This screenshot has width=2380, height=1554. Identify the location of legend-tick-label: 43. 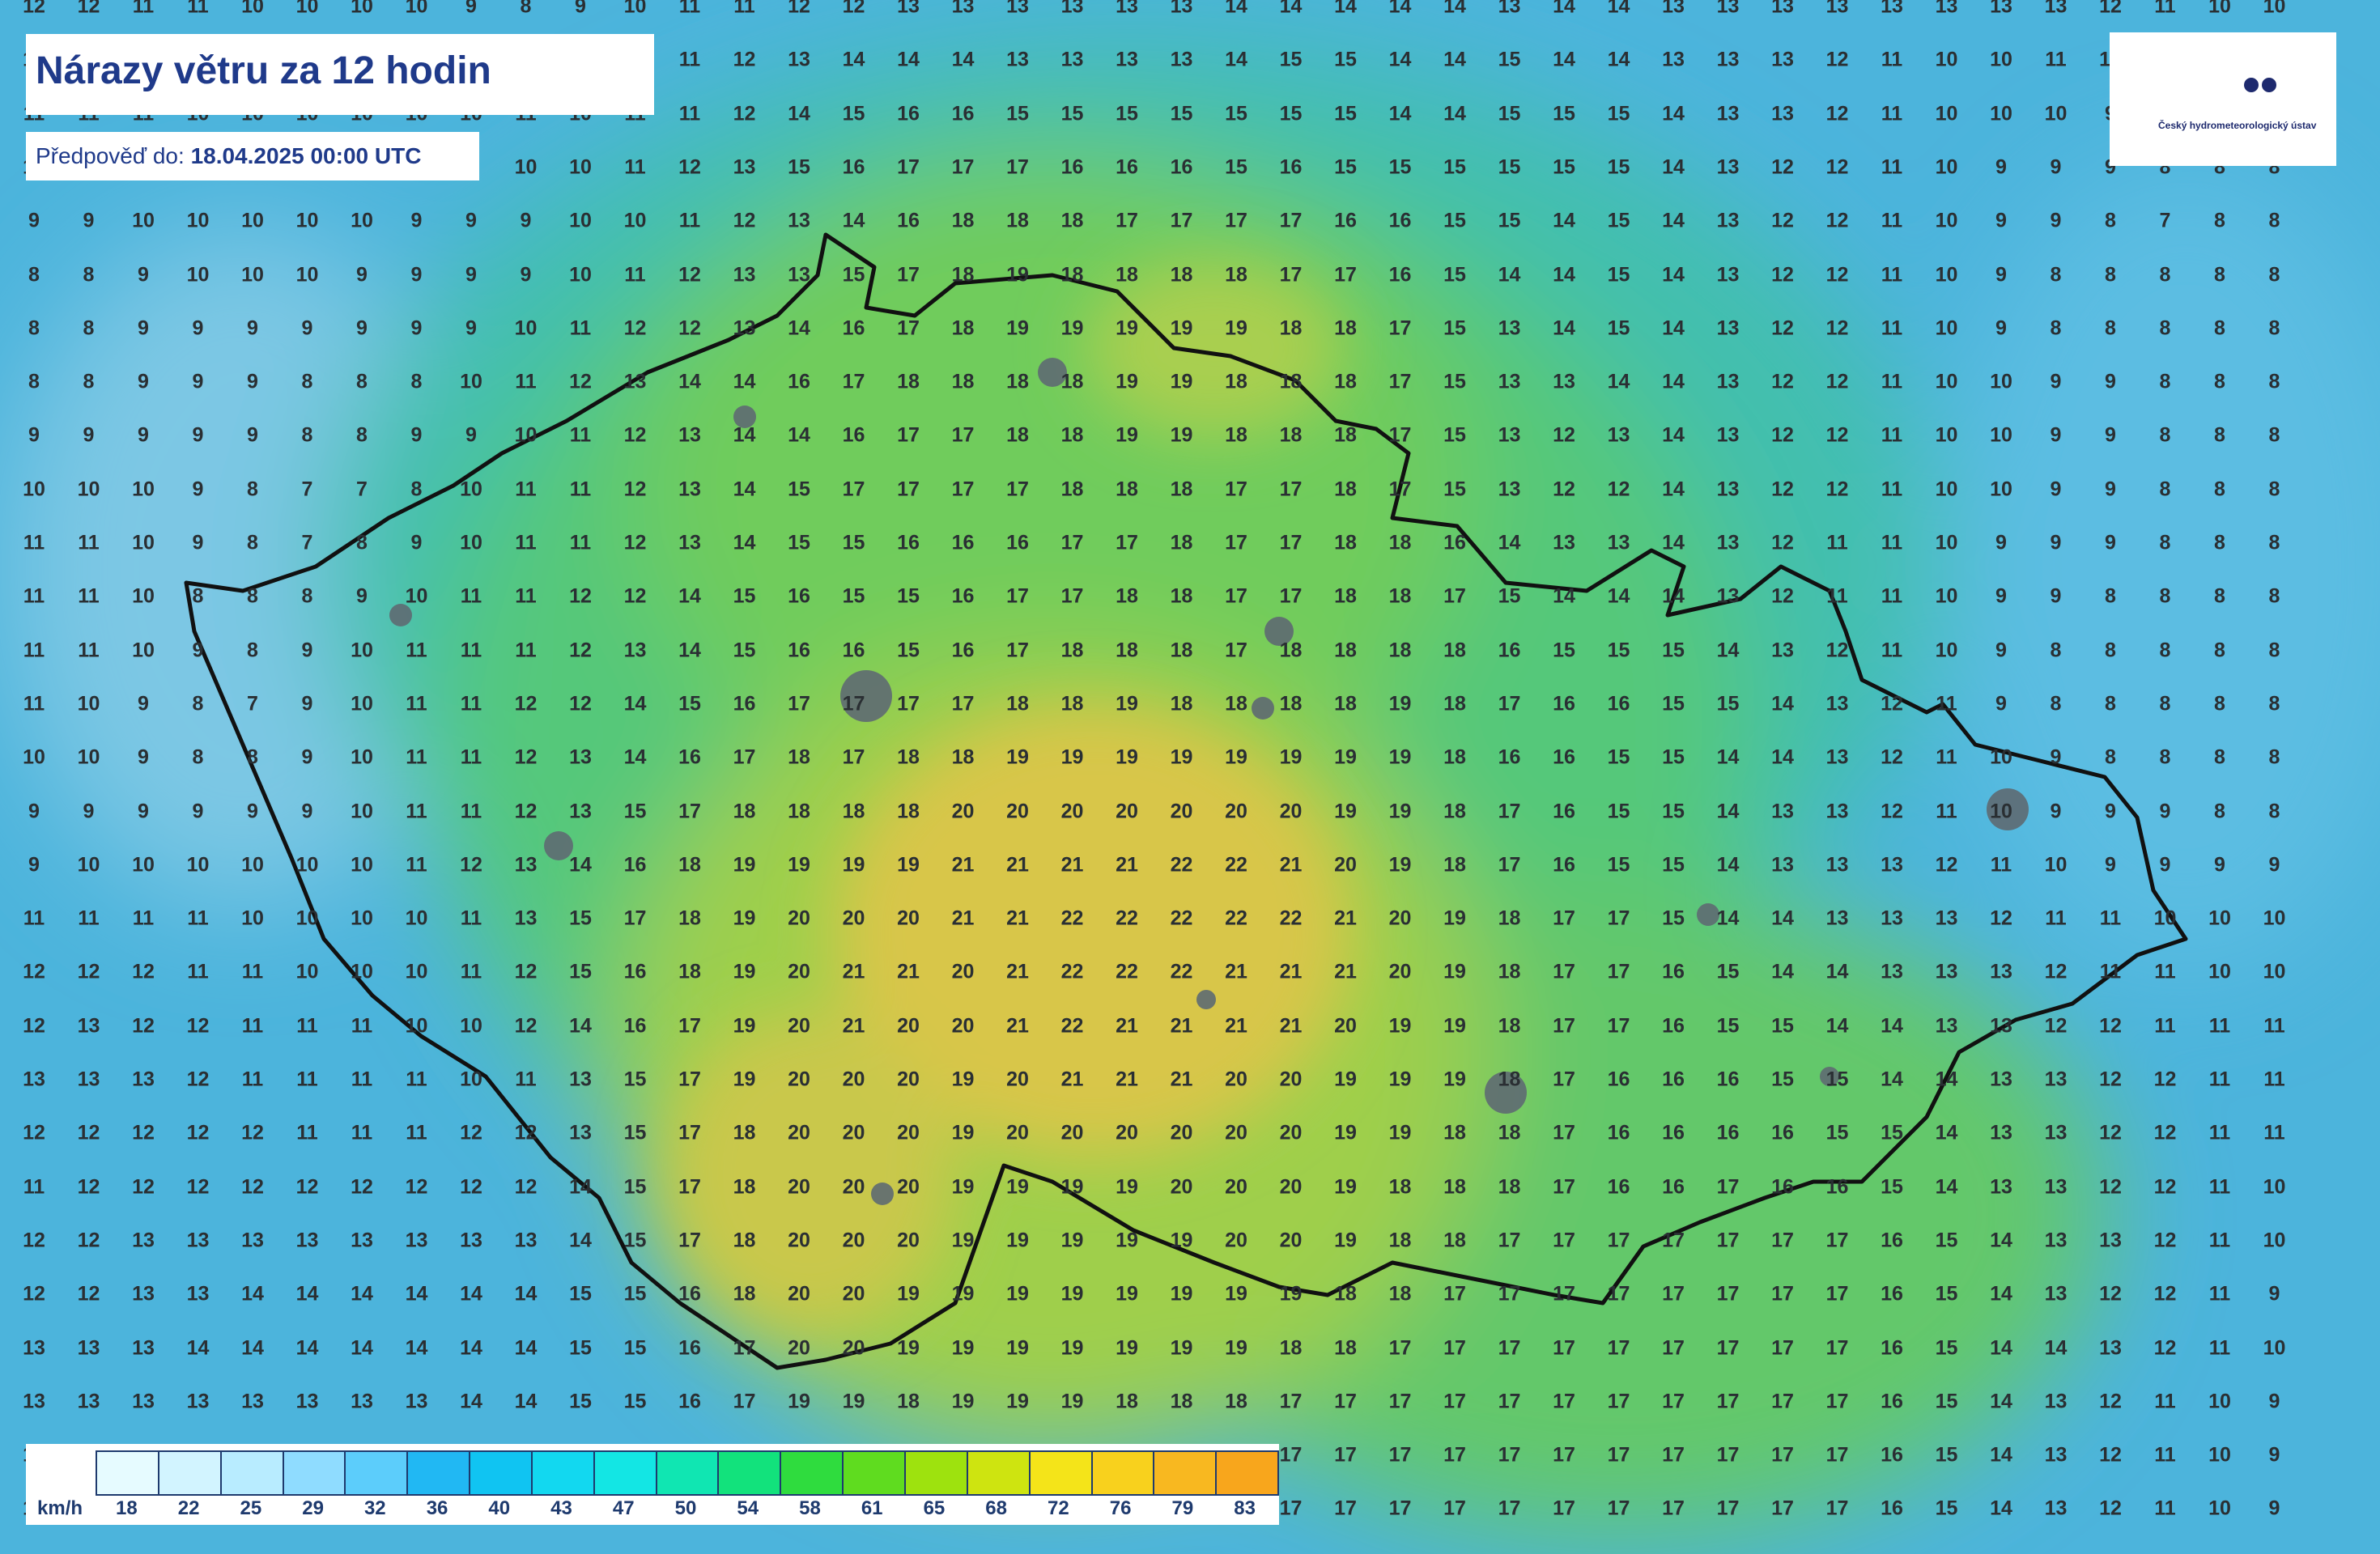
(561, 1508).